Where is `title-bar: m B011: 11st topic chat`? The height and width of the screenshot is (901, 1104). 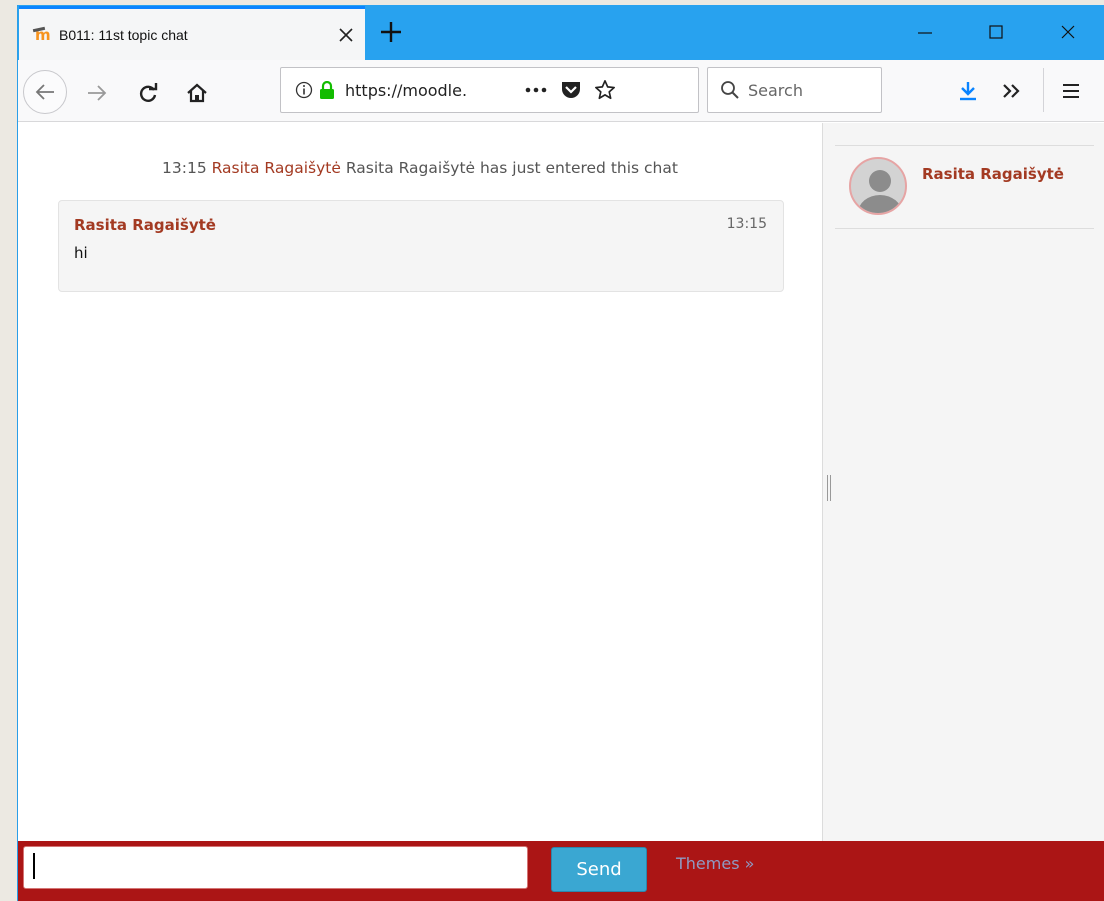
title-bar: m B011: 11st topic chat is located at coordinates (561, 32).